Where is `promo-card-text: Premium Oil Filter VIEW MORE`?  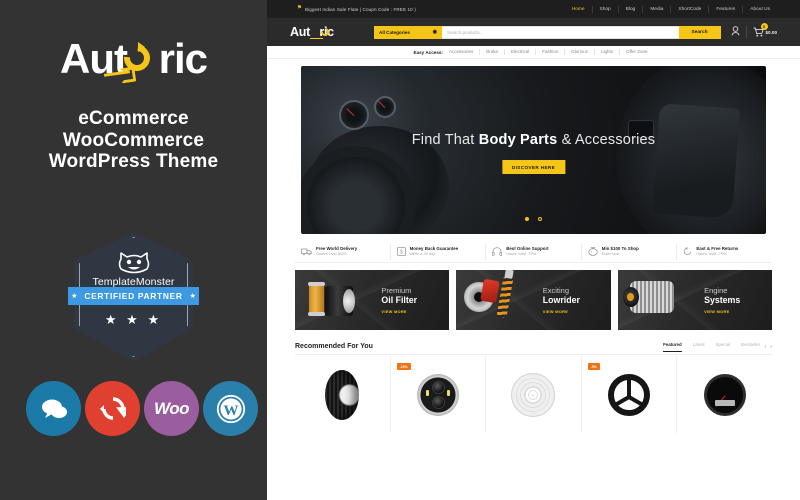 promo-card-text: Premium Oil Filter VIEW MORE is located at coordinates (415, 300).